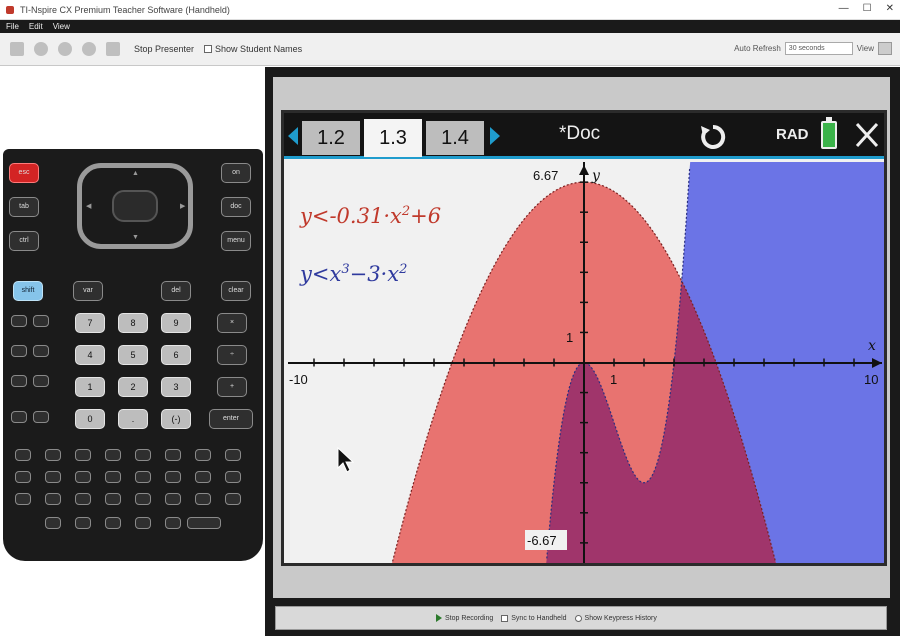  I want to click on digit-4-key: 4, so click(90, 355).